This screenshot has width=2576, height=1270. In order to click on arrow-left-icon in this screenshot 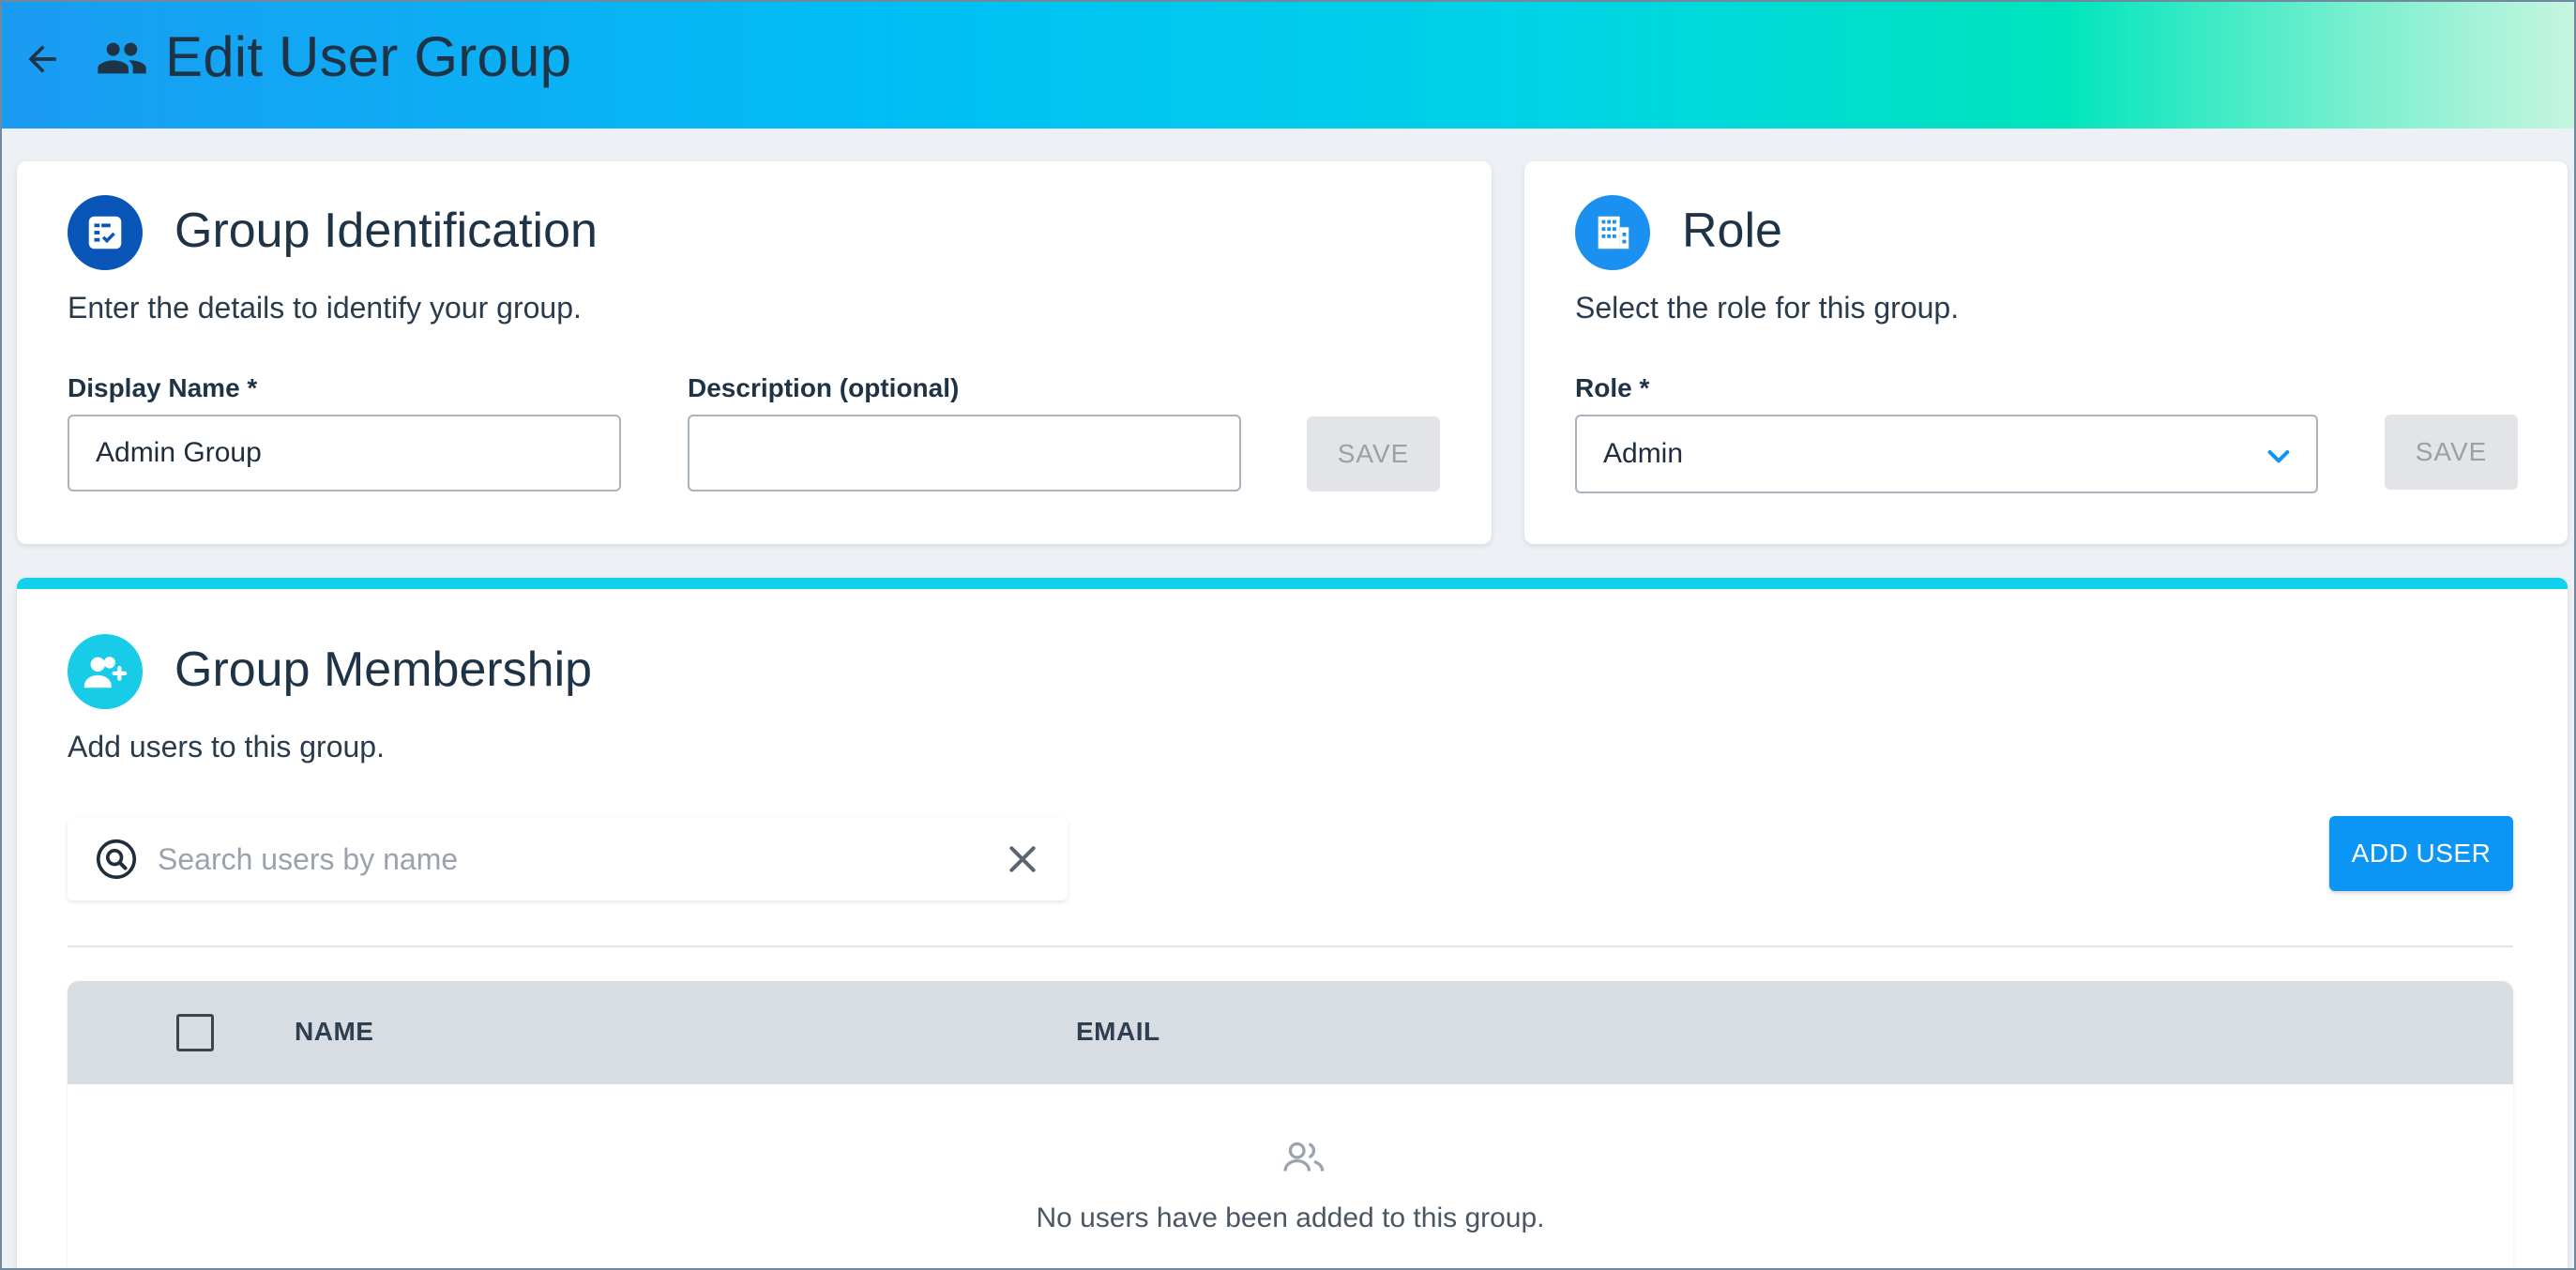, I will do `click(42, 59)`.